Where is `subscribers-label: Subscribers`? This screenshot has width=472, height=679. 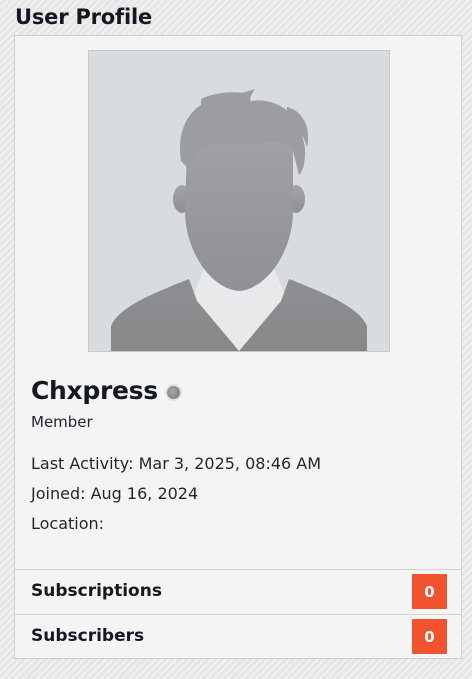 subscribers-label: Subscribers is located at coordinates (88, 636).